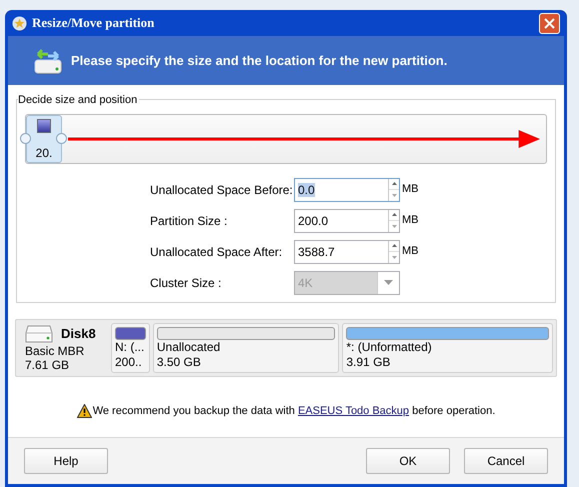 Image resolution: width=579 pixels, height=487 pixels. I want to click on dialog-button: OK, so click(408, 461).